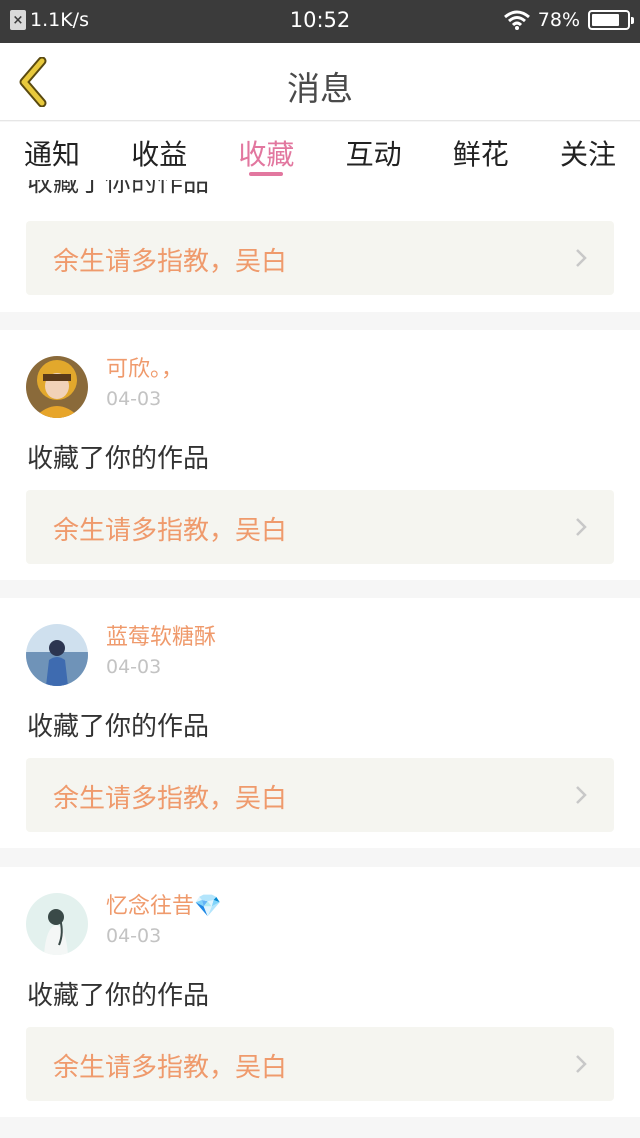 The width and height of the screenshot is (640, 1138). What do you see at coordinates (163, 907) in the screenshot?
I see `username: 忆念往昔💎` at bounding box center [163, 907].